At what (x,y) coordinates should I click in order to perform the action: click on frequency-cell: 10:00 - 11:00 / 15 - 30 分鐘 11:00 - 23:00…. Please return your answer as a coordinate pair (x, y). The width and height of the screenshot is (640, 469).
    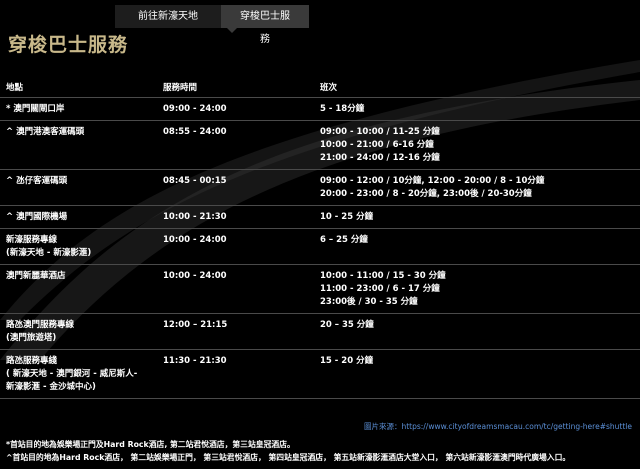
    Looking at the image, I should click on (477, 289).